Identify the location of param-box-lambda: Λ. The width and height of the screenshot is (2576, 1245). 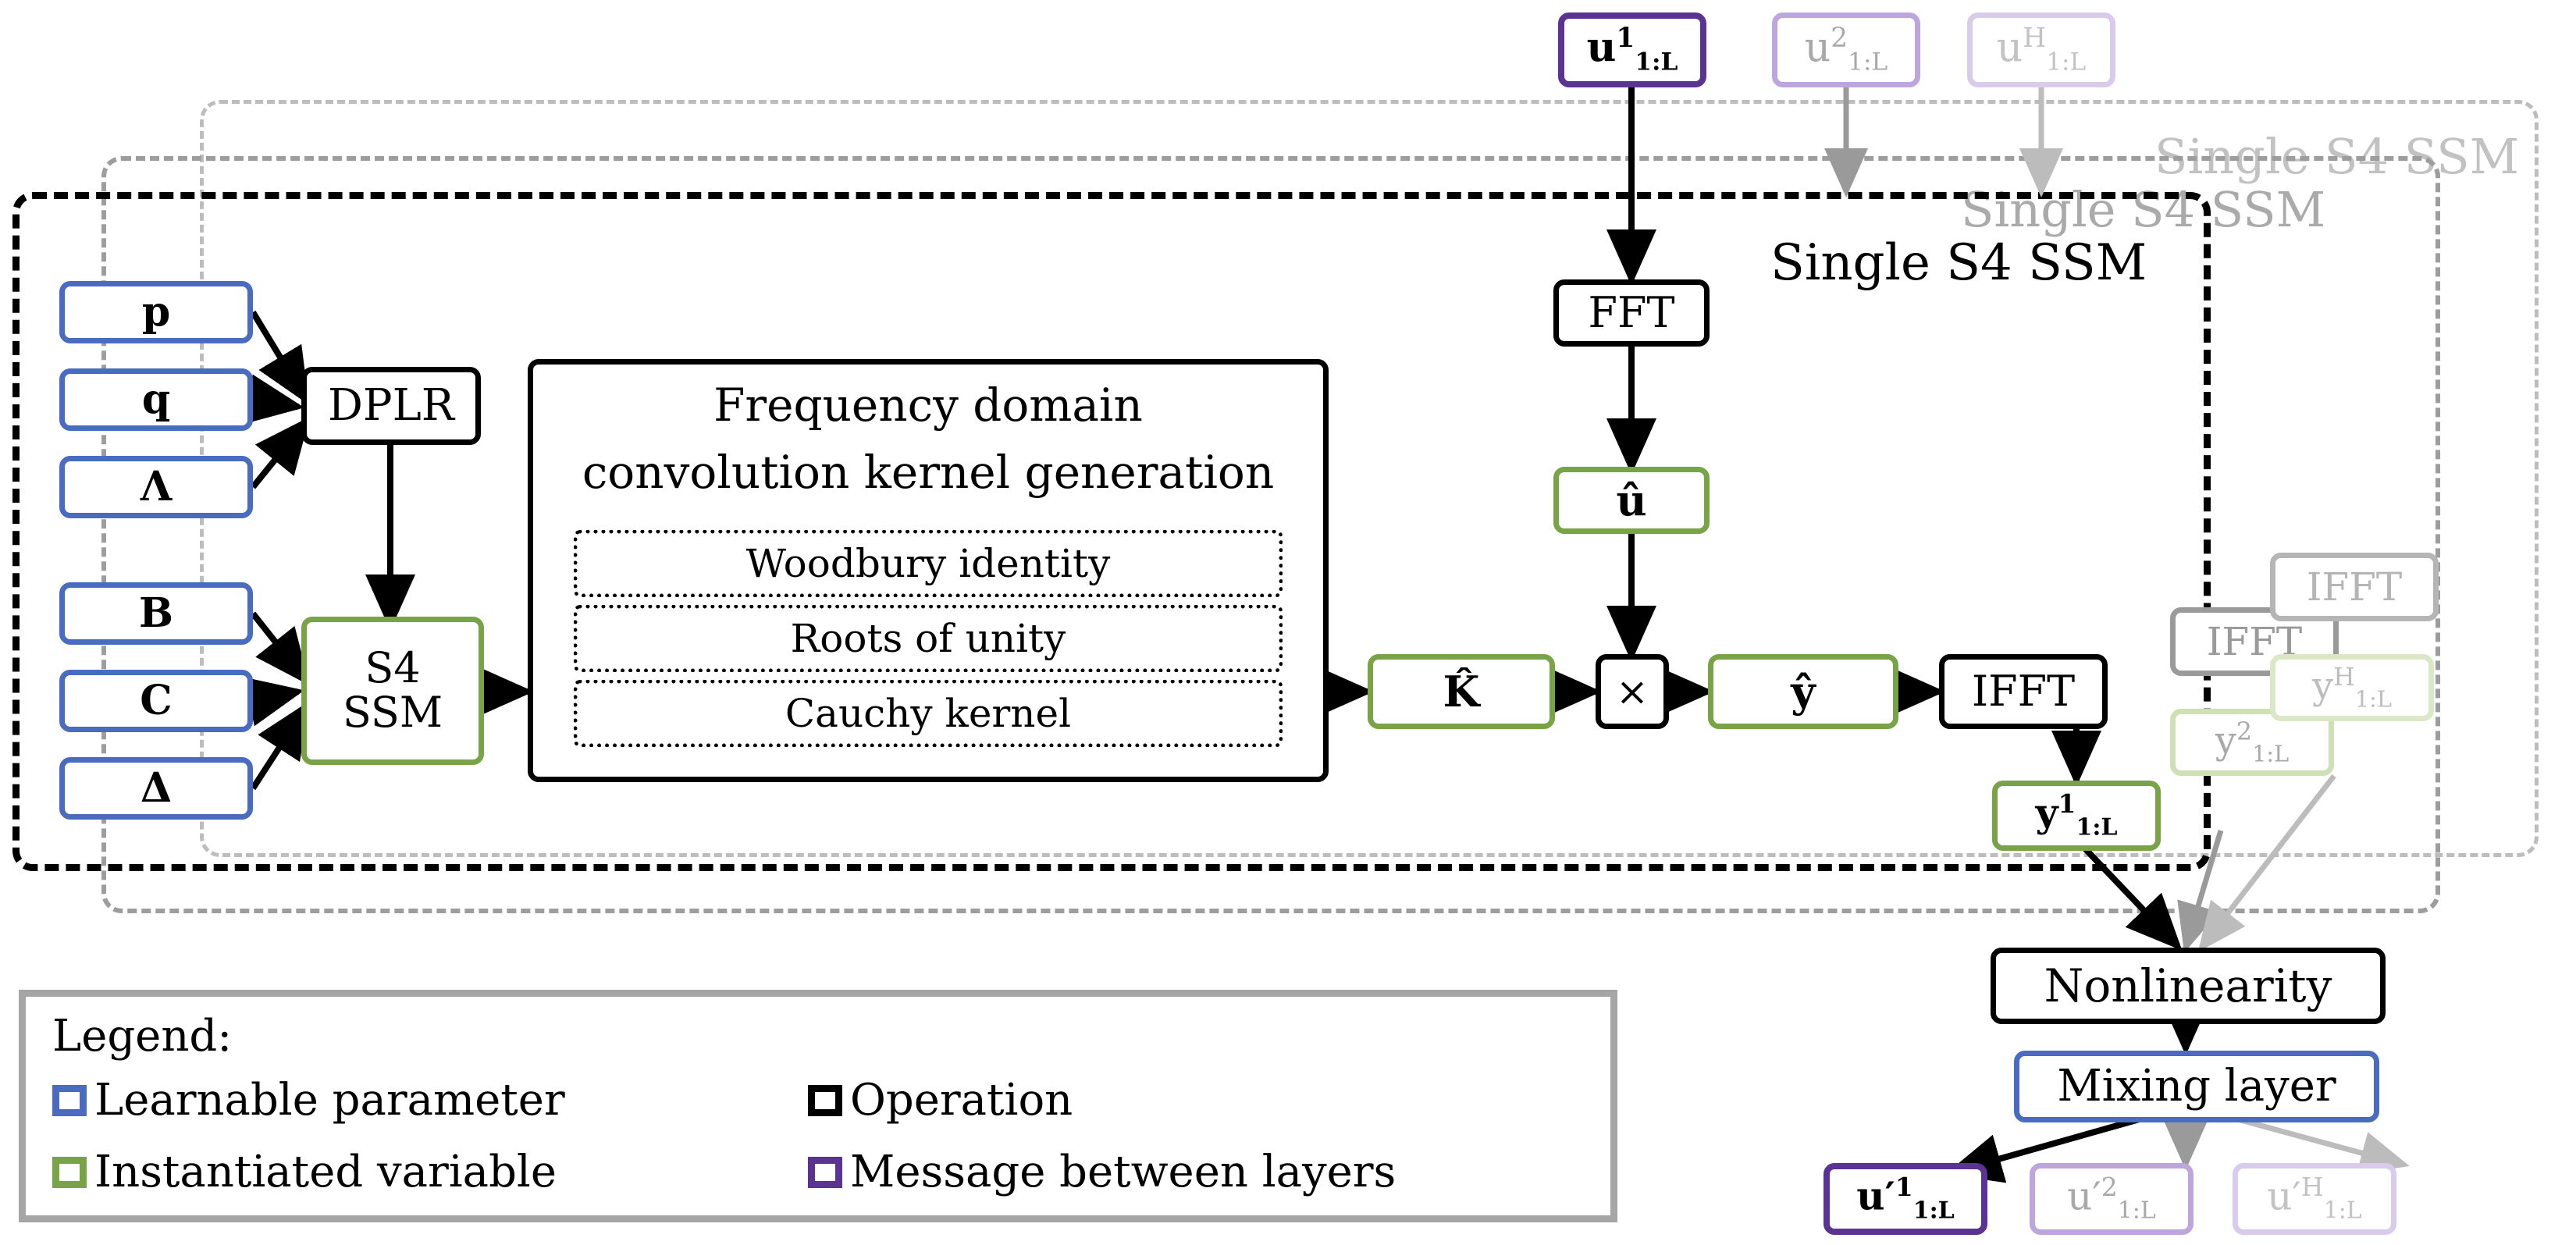
(156, 487).